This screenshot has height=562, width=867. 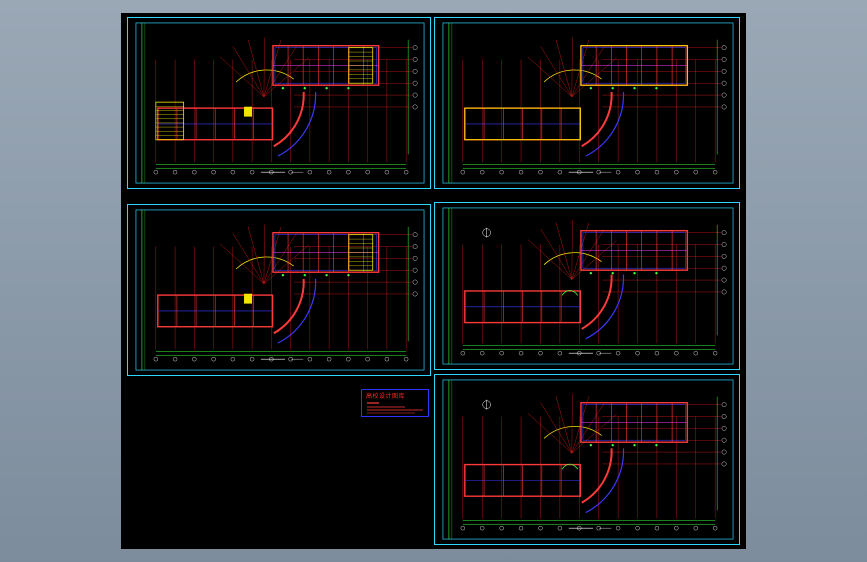 I want to click on stair-block, so click(x=248, y=111).